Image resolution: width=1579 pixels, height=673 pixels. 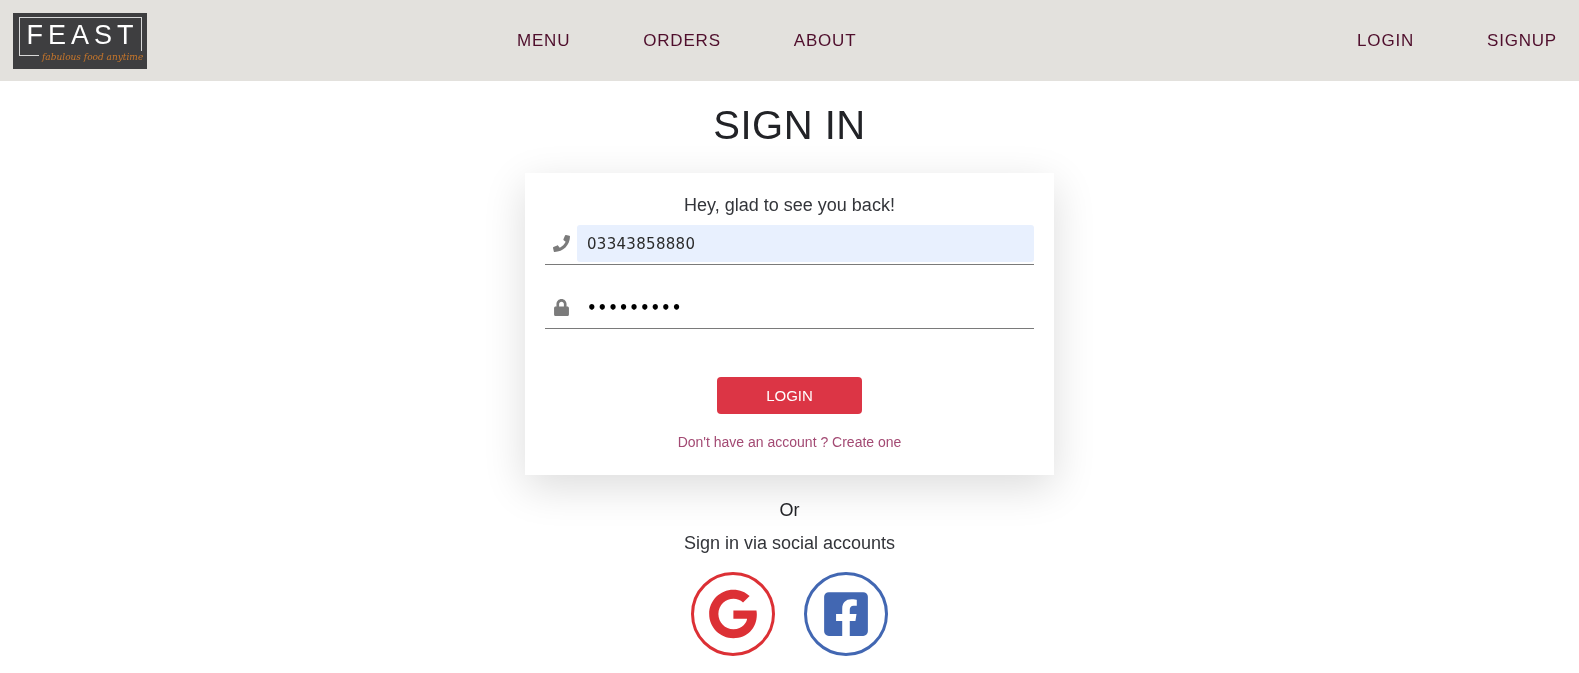 I want to click on logo-title: FEAST, so click(x=82, y=35).